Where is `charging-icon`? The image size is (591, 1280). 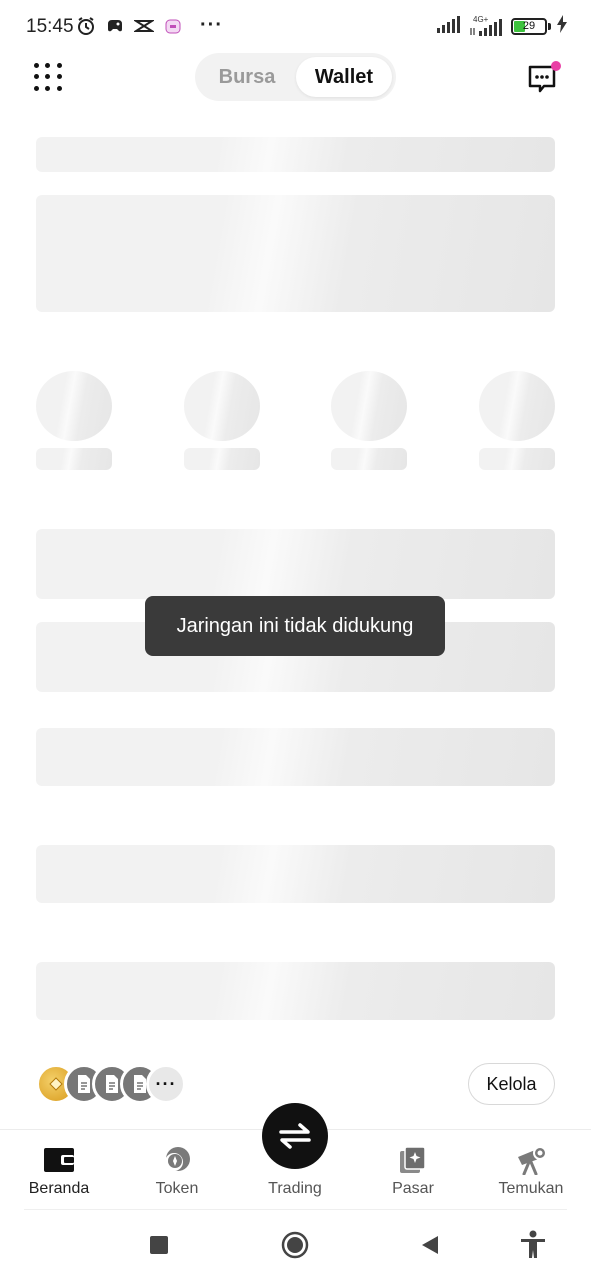
charging-icon is located at coordinates (562, 26).